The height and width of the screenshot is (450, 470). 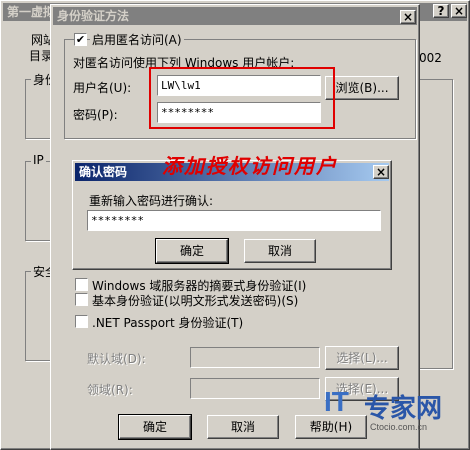 What do you see at coordinates (81, 284) in the screenshot?
I see `digest-checkbox` at bounding box center [81, 284].